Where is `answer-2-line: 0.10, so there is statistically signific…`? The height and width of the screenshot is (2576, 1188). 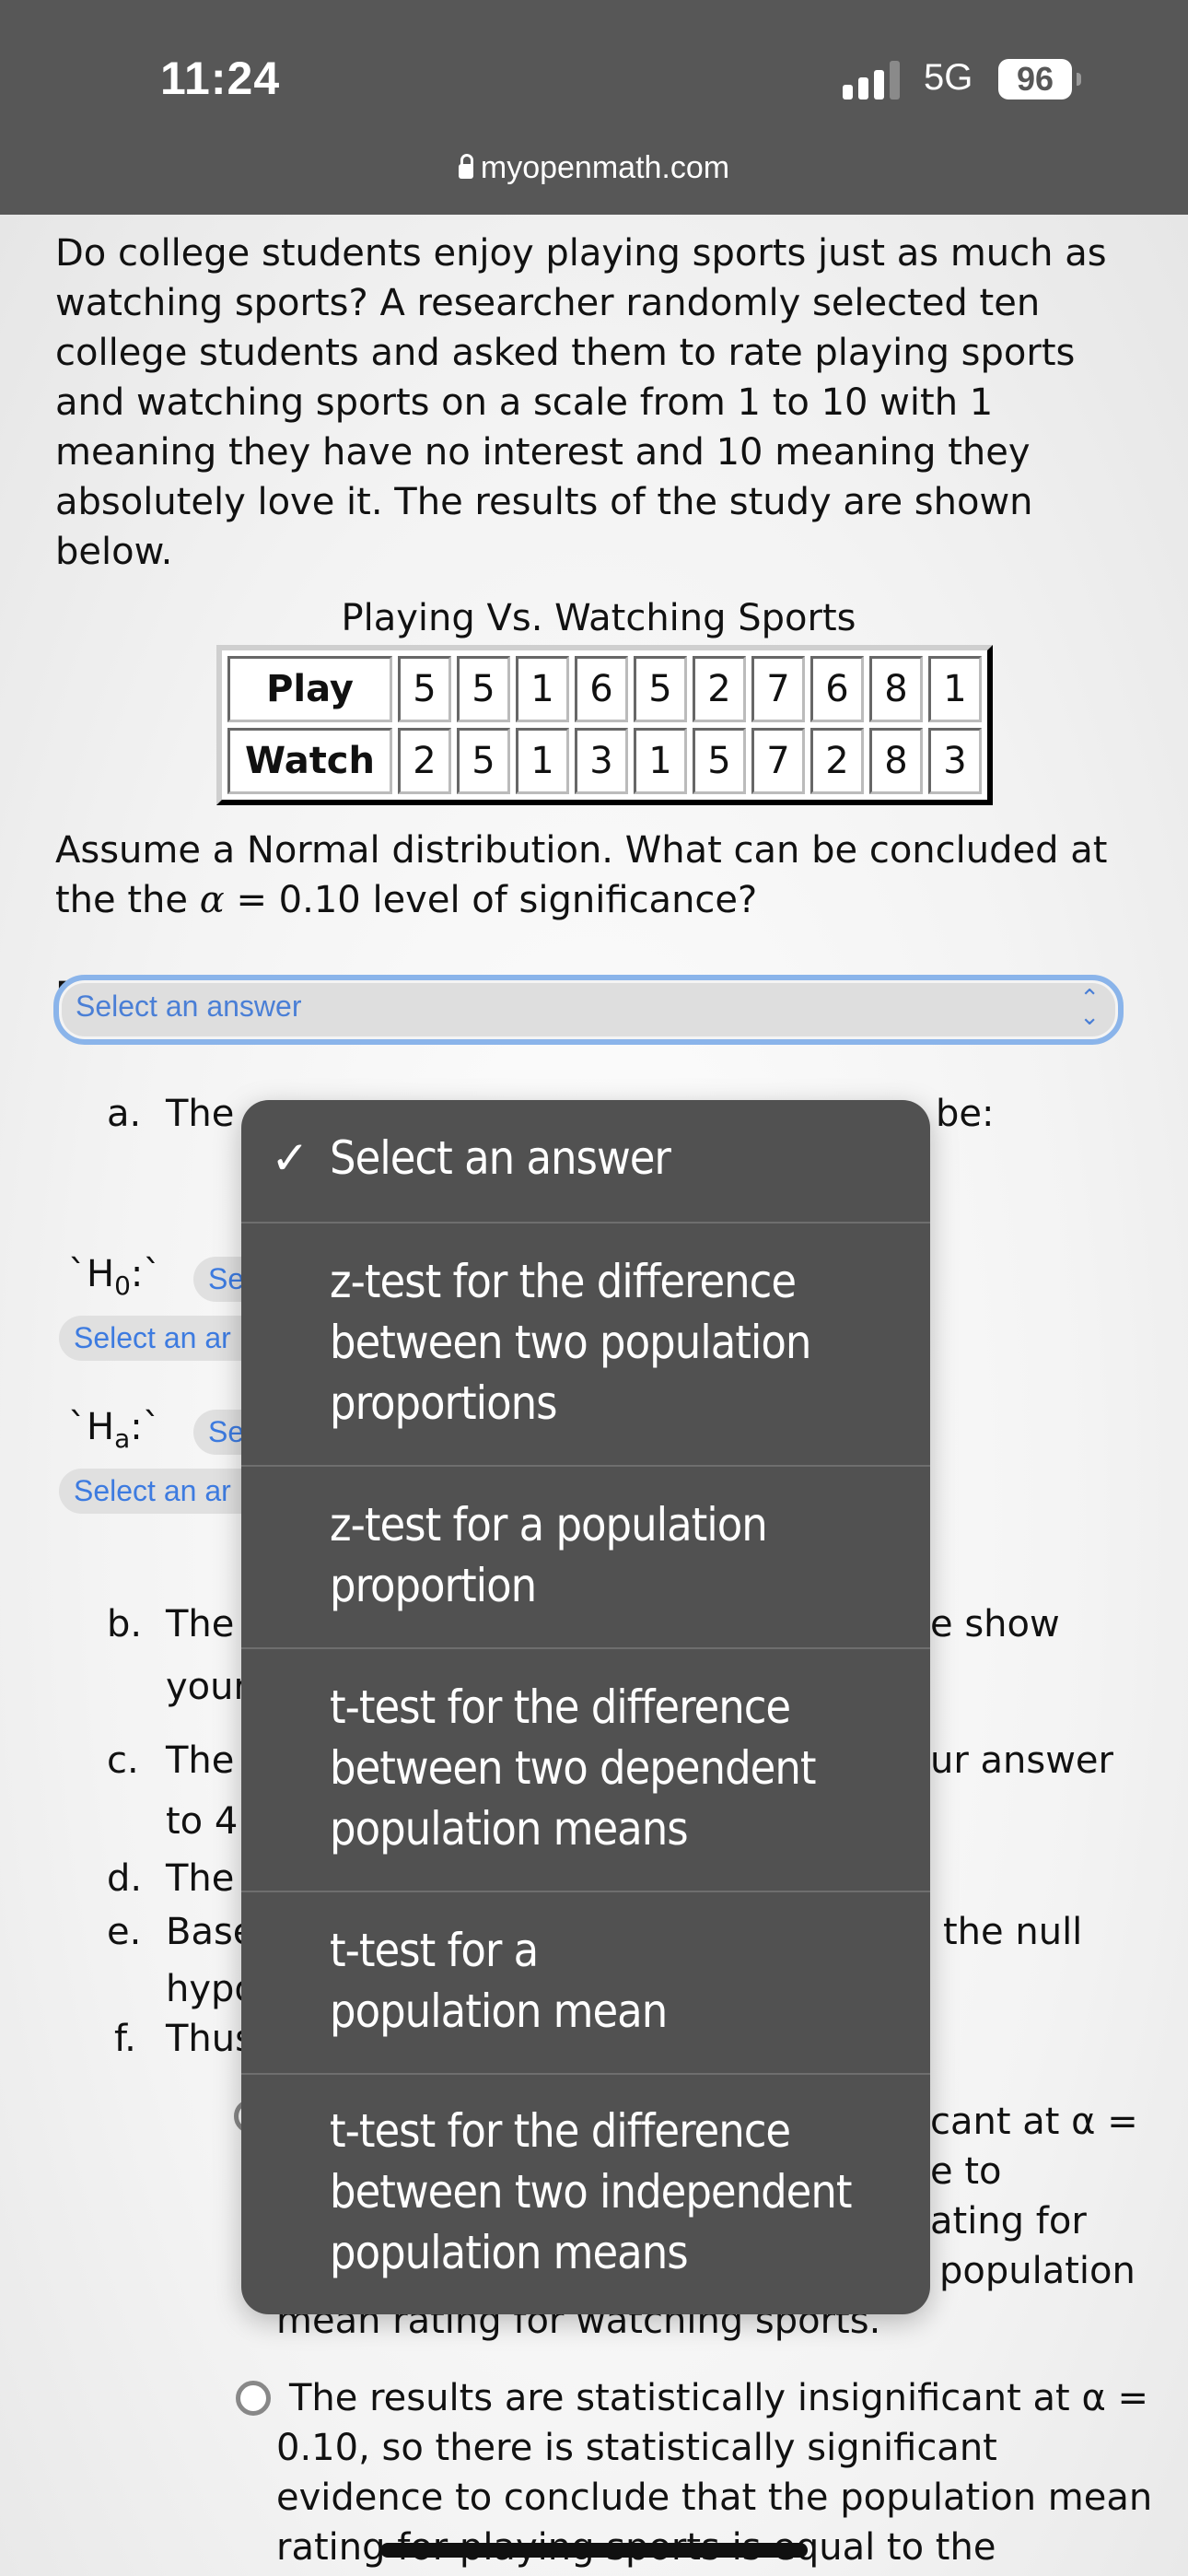 answer-2-line: 0.10, so there is statistically signific… is located at coordinates (637, 2448).